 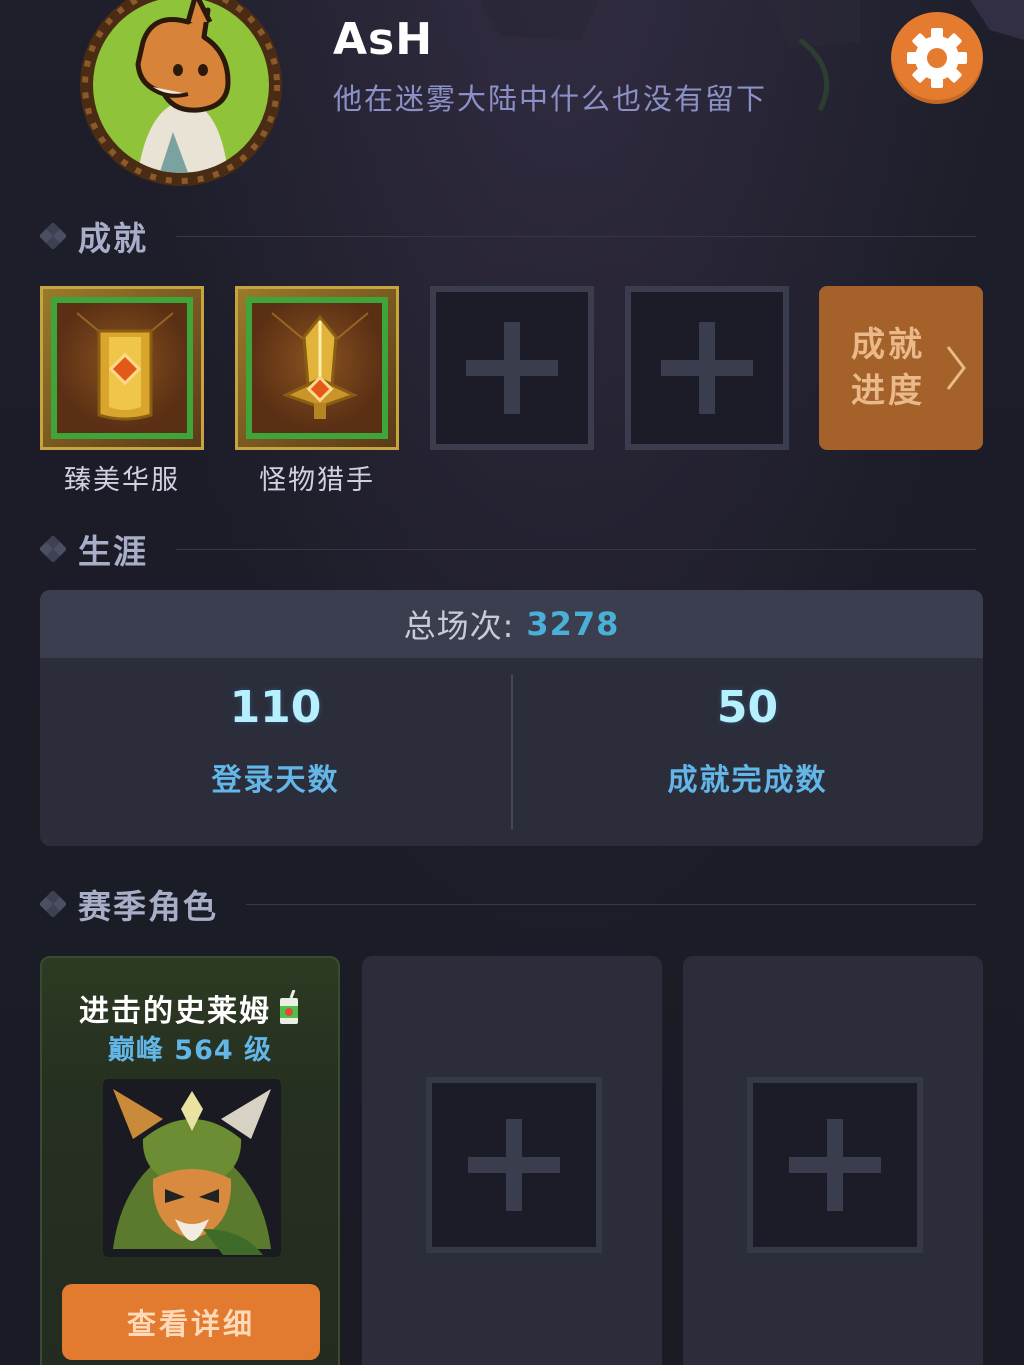 I want to click on fox-avatar-icon, so click(x=181, y=93).